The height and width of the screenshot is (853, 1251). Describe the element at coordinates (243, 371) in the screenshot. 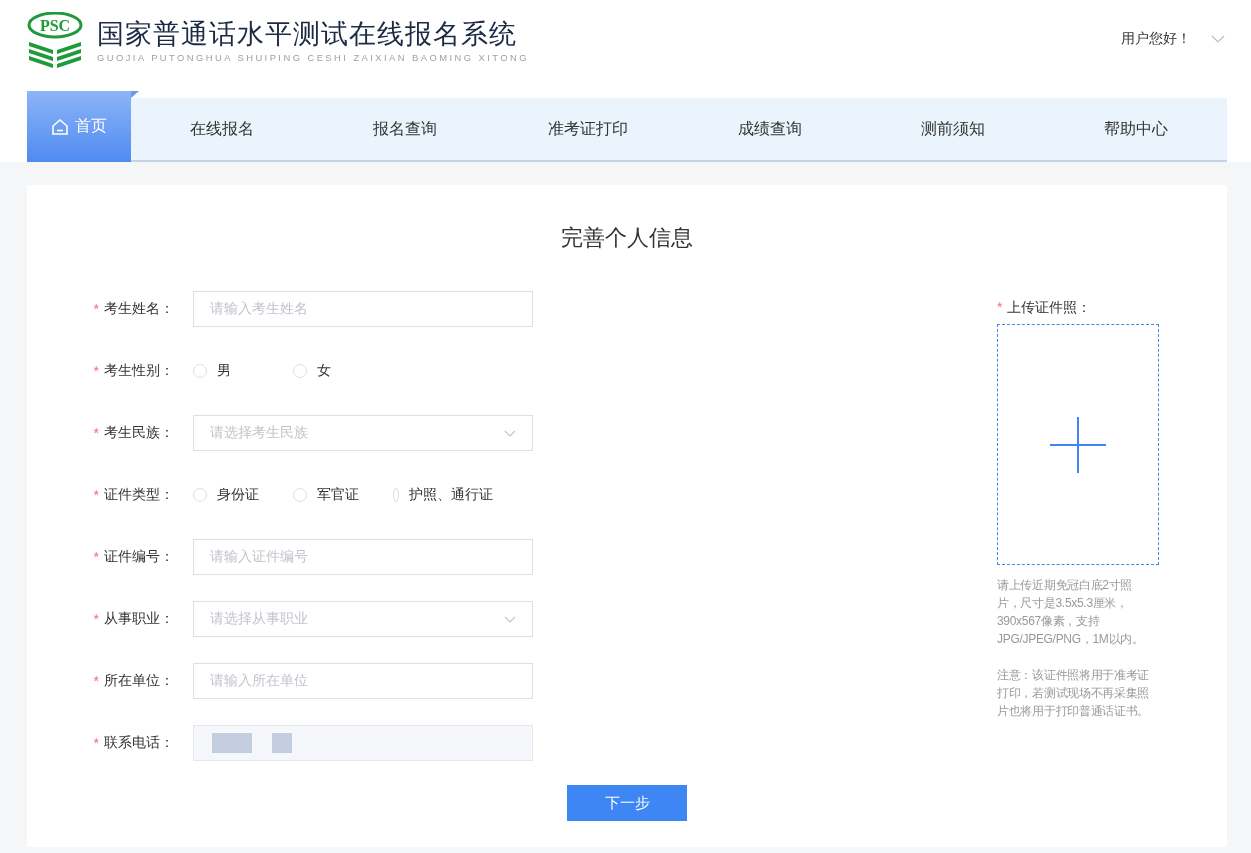

I see `radio-option: 男` at that location.